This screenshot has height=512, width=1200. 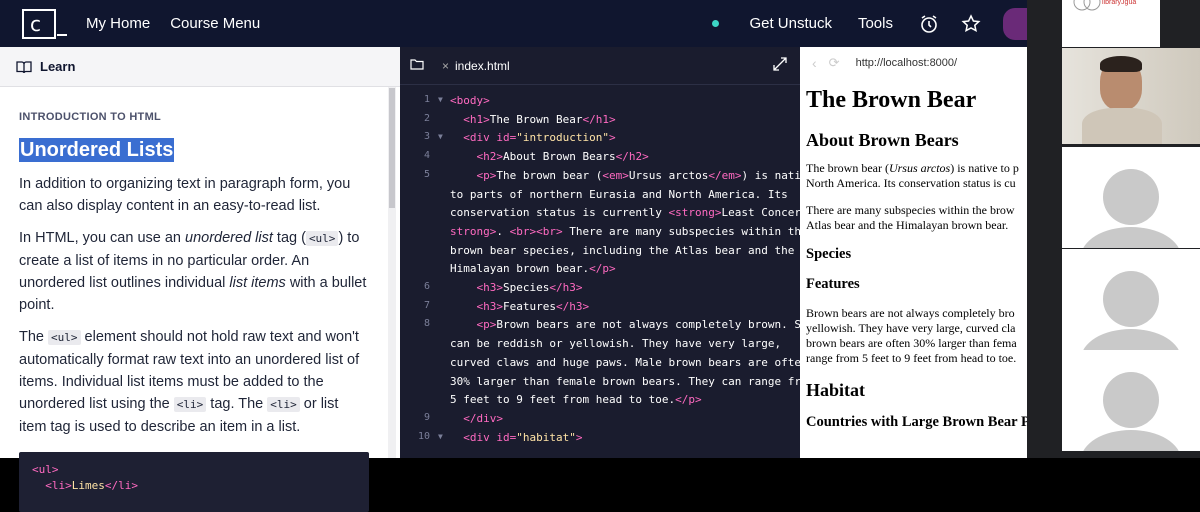 What do you see at coordinates (929, 24) in the screenshot?
I see `alarm-clock-icon` at bounding box center [929, 24].